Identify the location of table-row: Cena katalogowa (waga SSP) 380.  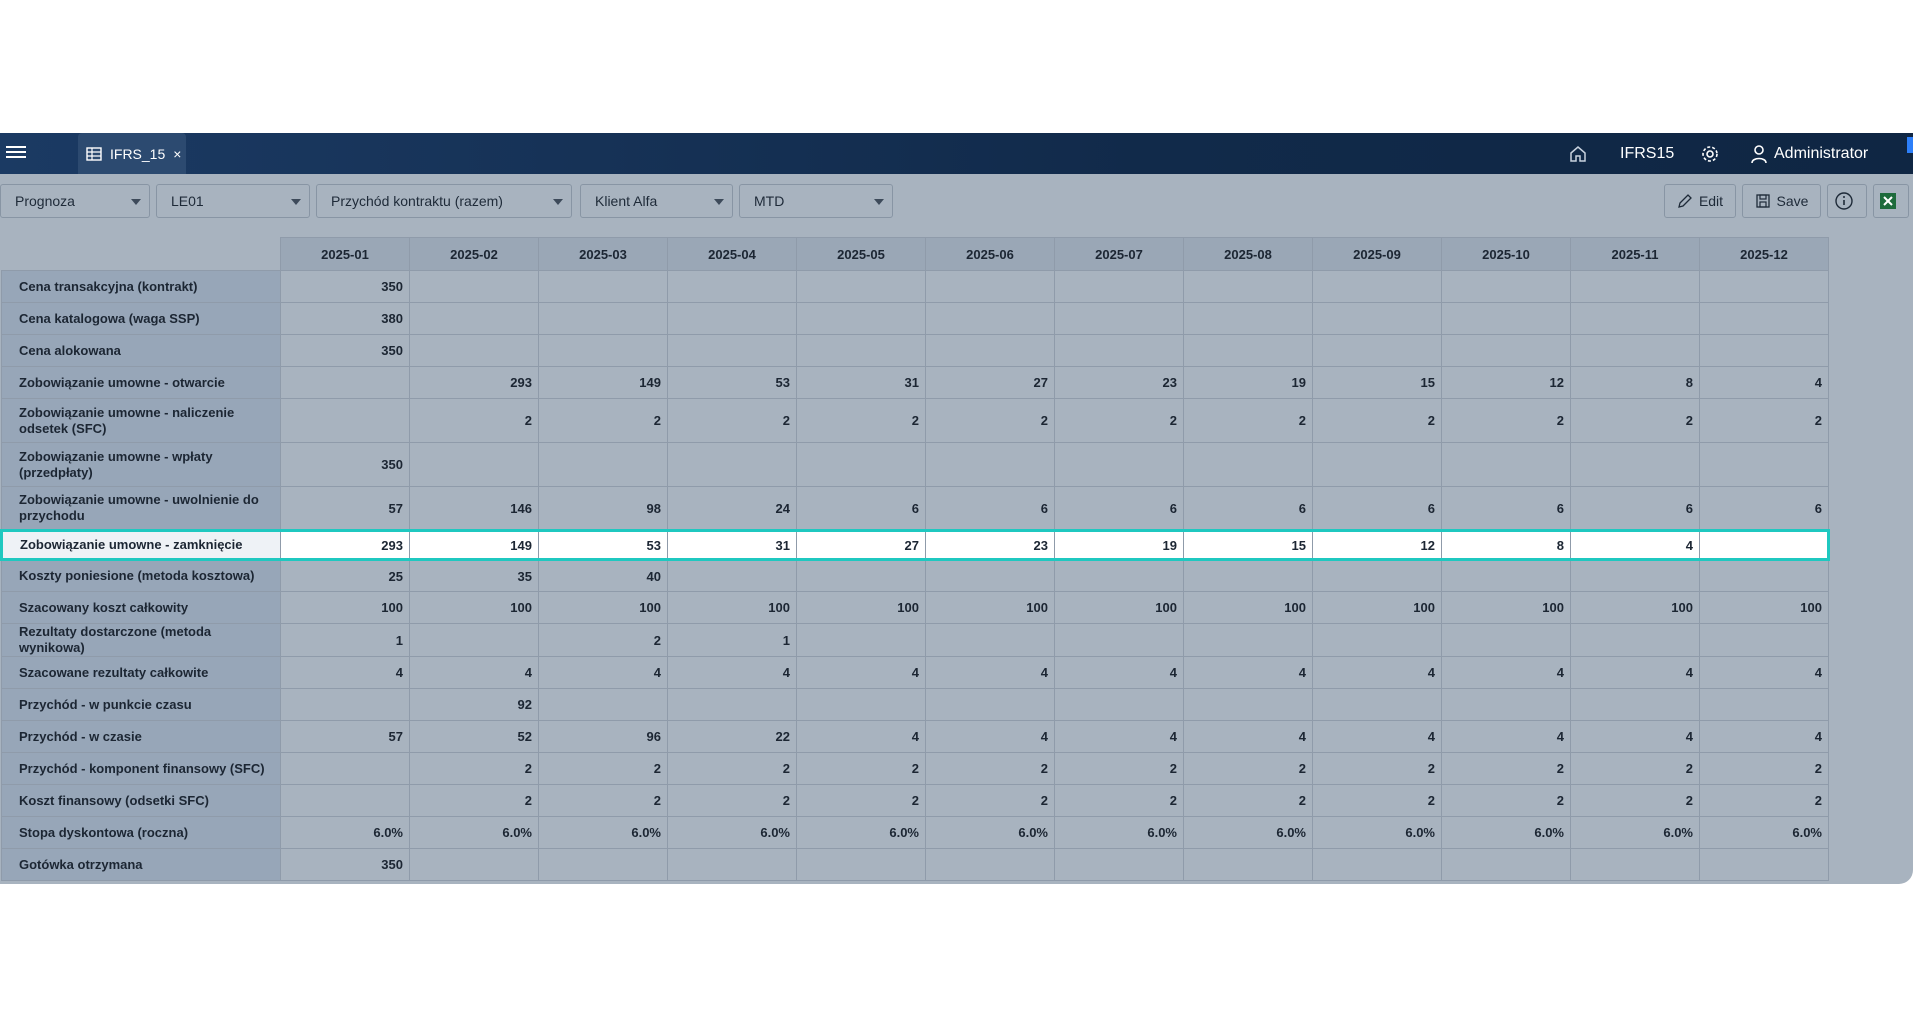
(915, 318).